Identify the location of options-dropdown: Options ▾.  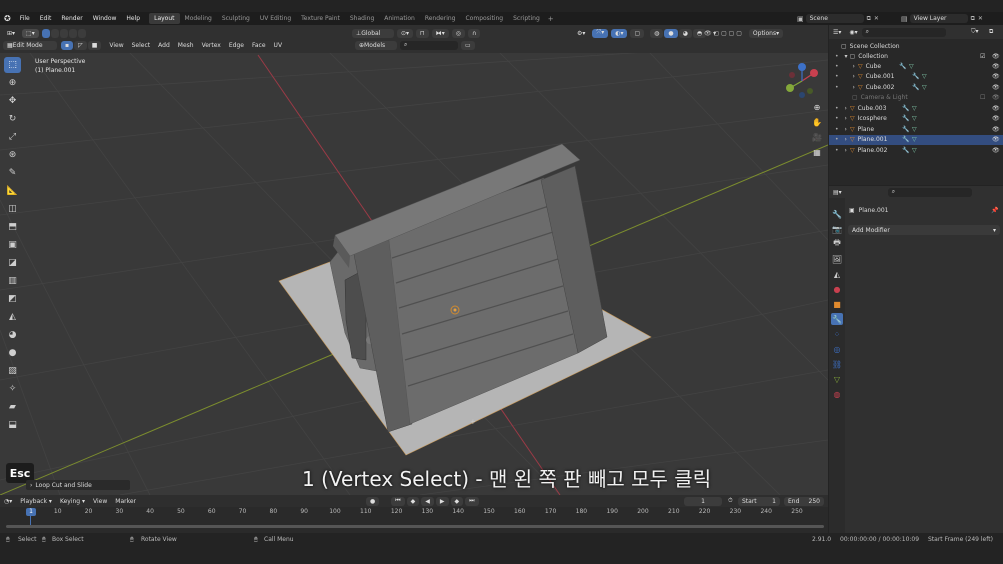
(766, 33).